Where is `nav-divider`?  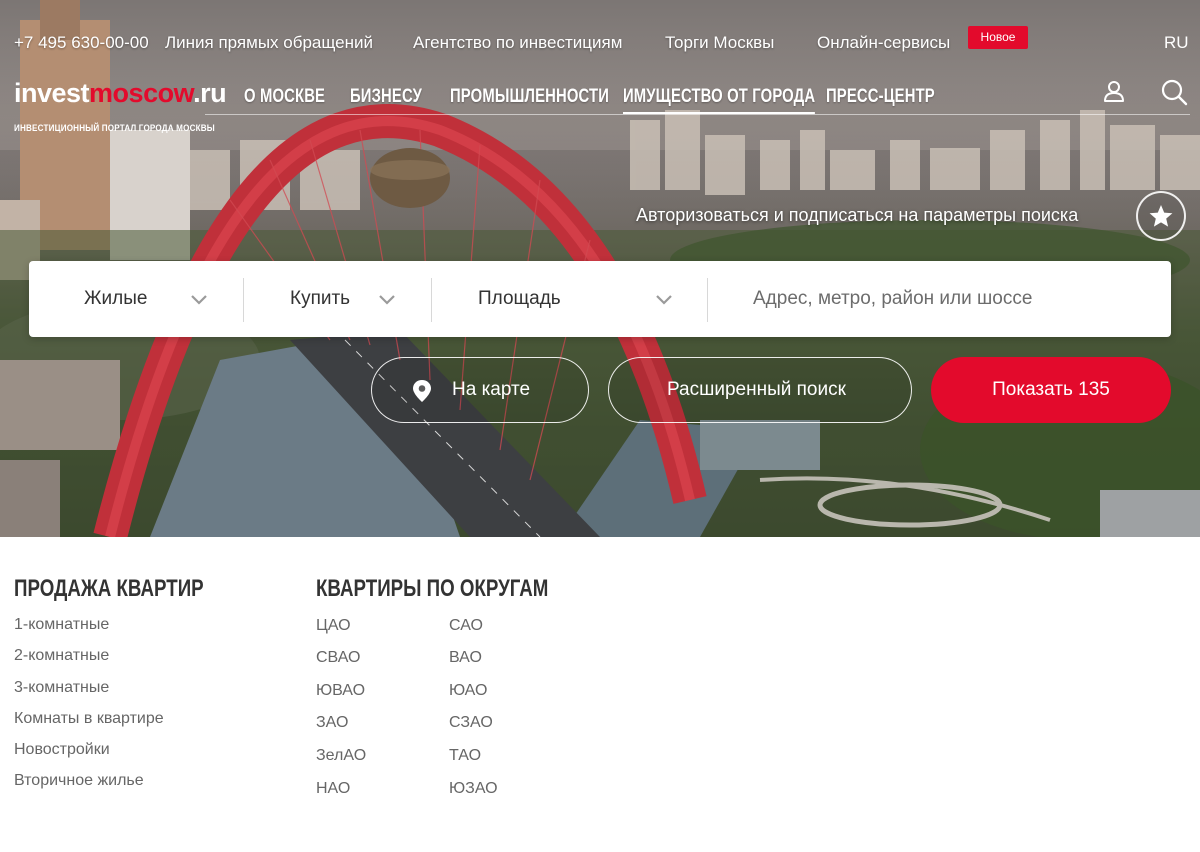
nav-divider is located at coordinates (697, 114).